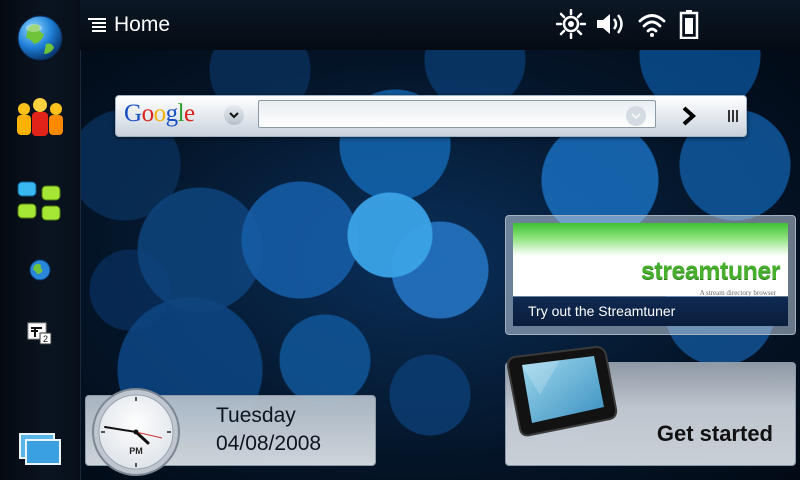 The height and width of the screenshot is (480, 800). Describe the element at coordinates (737, 293) in the screenshot. I see `streamtuner-tagline: A stream directory browser` at that location.